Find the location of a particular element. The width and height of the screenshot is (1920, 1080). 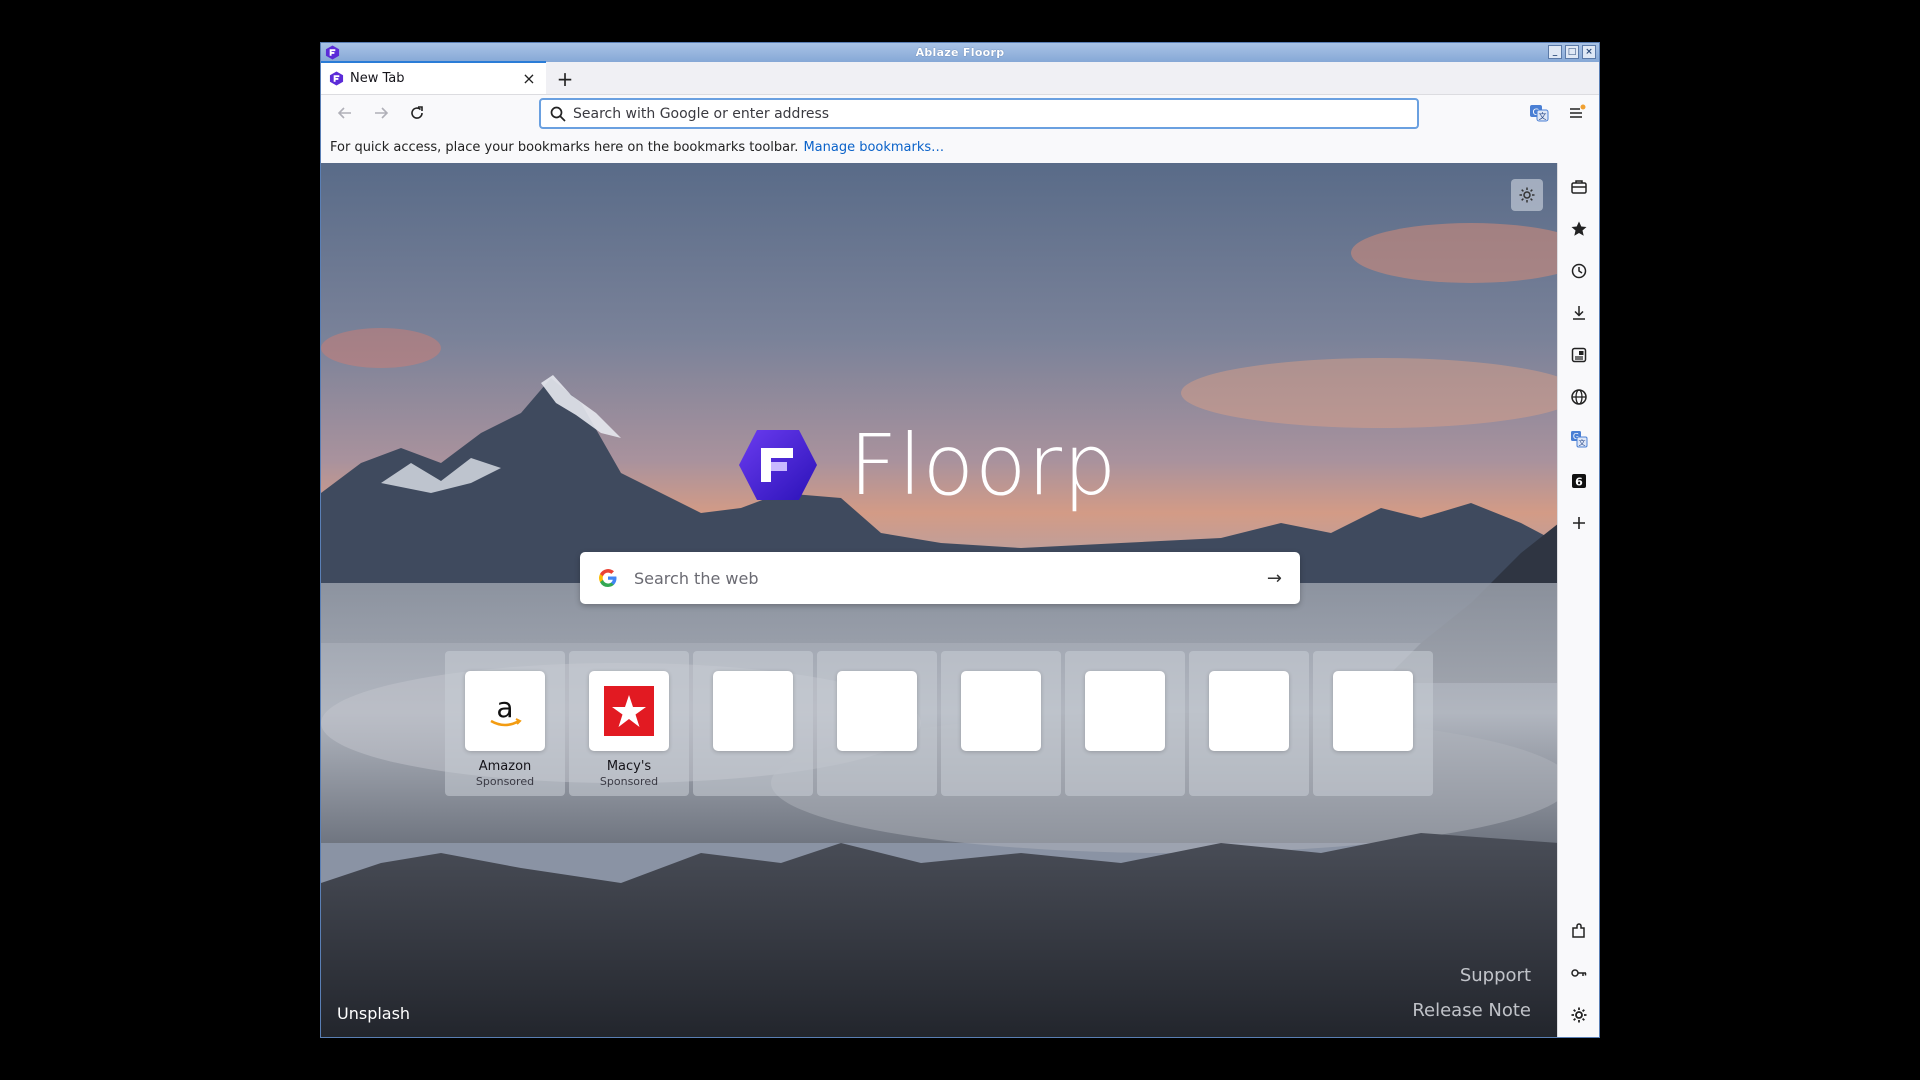

sidebar-app-button: 6 is located at coordinates (1579, 481).